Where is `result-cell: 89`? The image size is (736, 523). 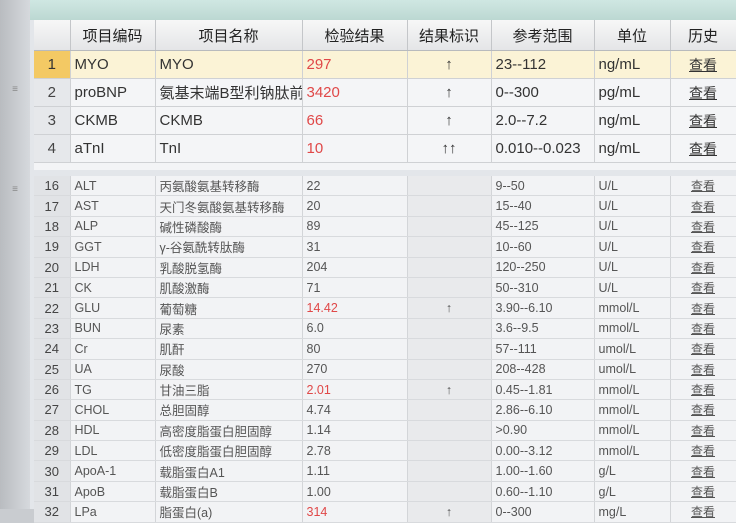 result-cell: 89 is located at coordinates (355, 227).